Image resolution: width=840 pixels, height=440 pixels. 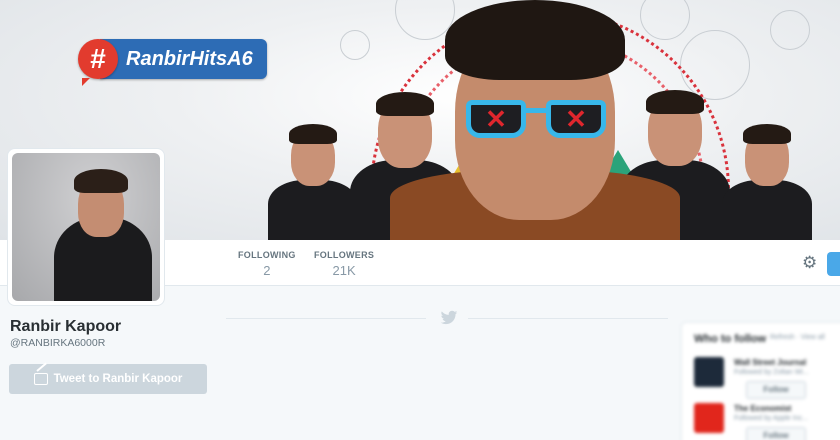 What do you see at coordinates (65, 327) in the screenshot?
I see `profile-name: Ranbir Kapoor` at bounding box center [65, 327].